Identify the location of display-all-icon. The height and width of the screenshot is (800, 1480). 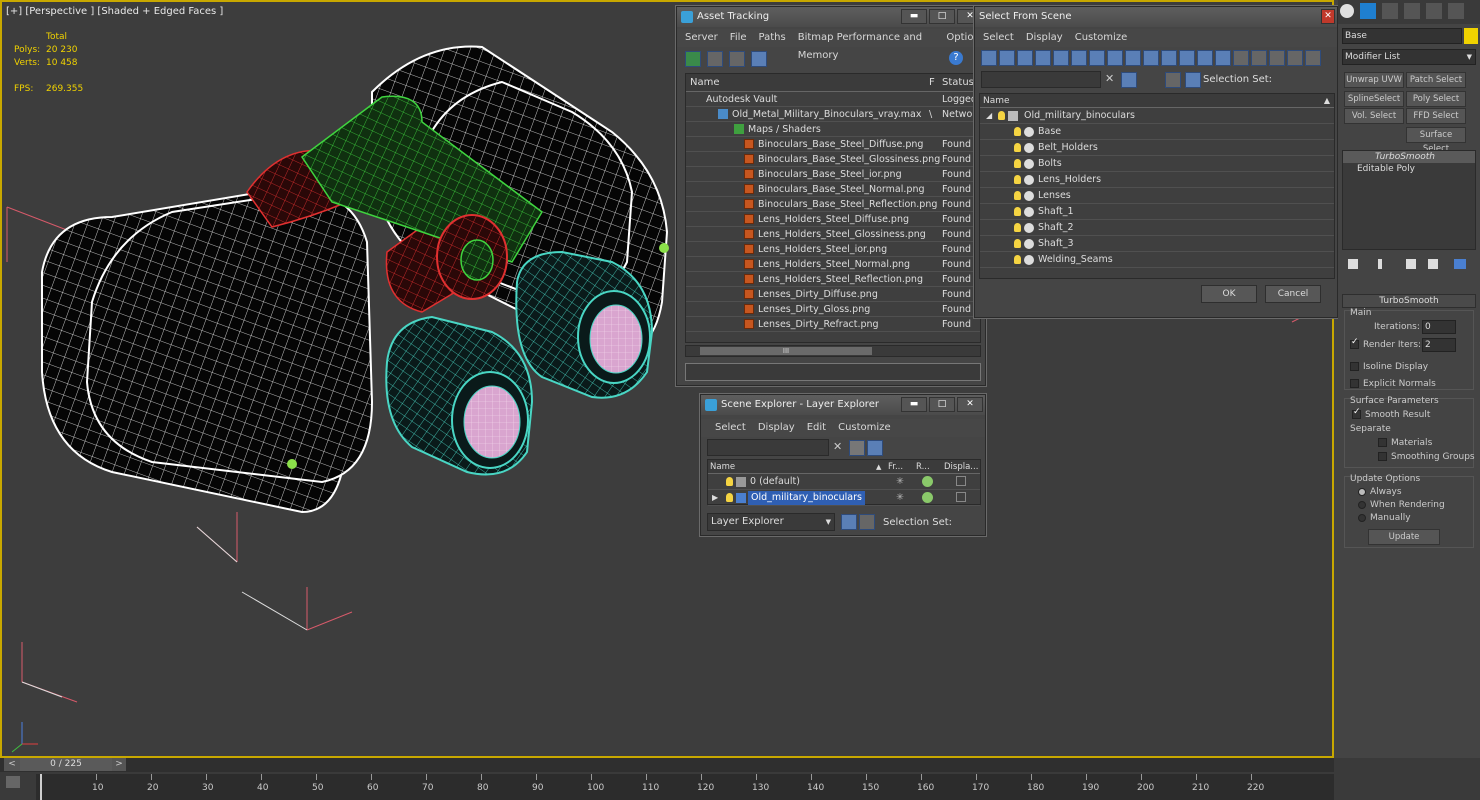
(1205, 58).